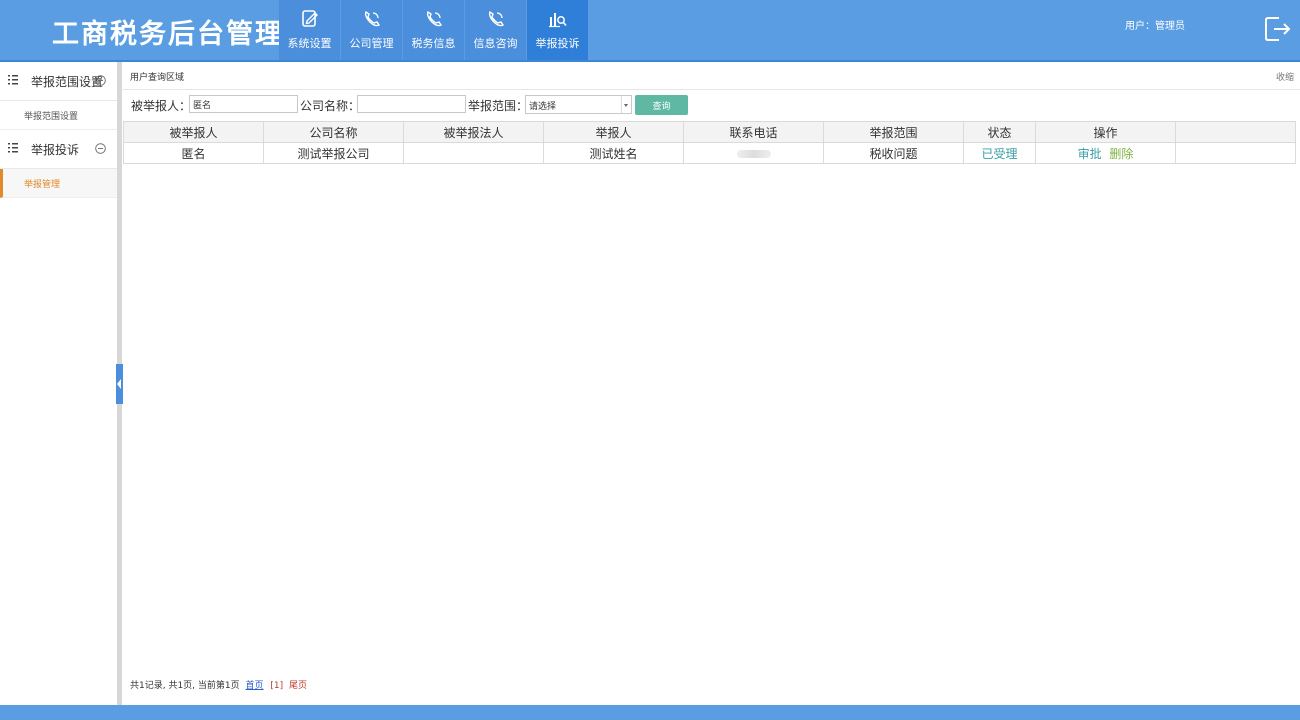 The height and width of the screenshot is (720, 1300). Describe the element at coordinates (578, 104) in the screenshot. I see `report-scope-select: 请选择` at that location.